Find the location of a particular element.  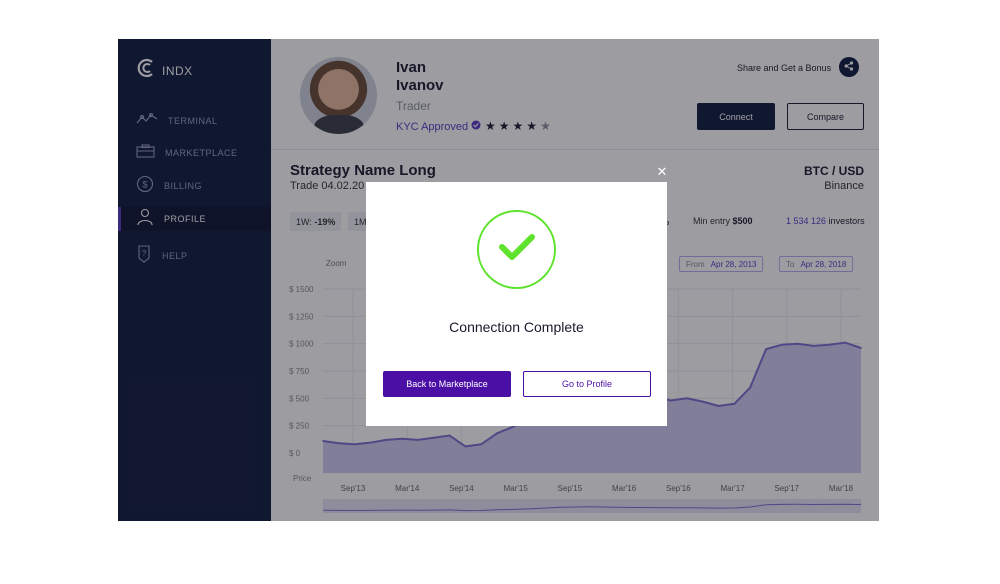

success-ring is located at coordinates (516, 249).